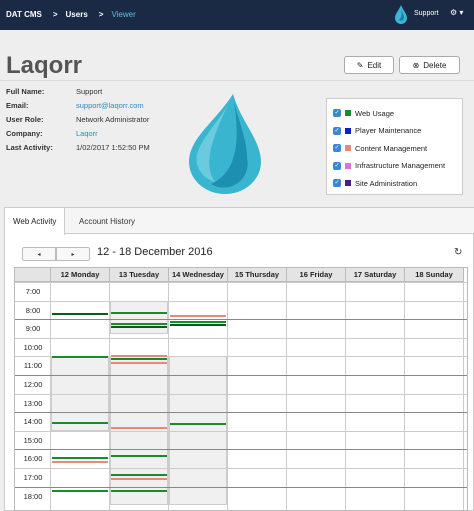 This screenshot has width=474, height=511. I want to click on legend-item: ✓ Player Maintenance, so click(377, 131).